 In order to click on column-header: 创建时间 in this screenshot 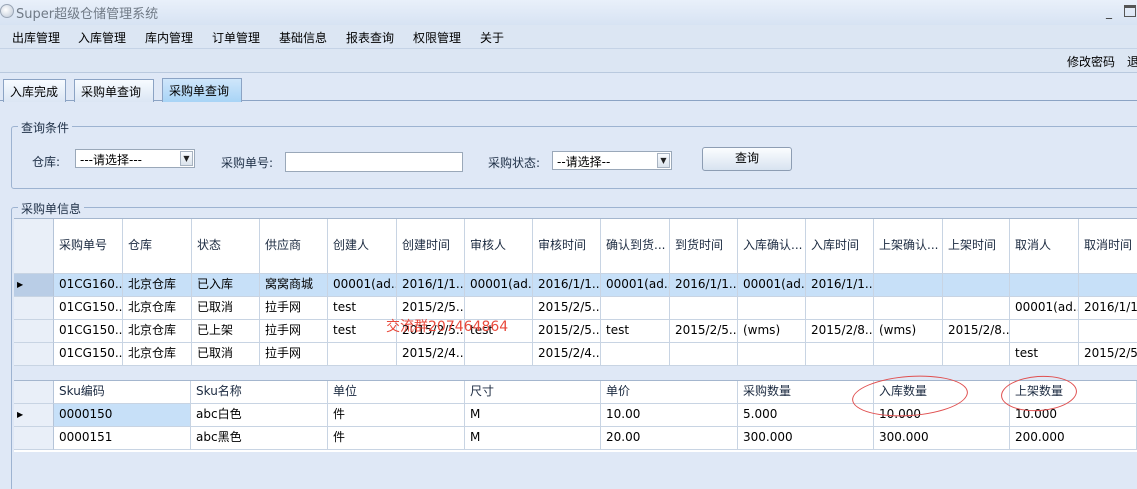, I will do `click(431, 246)`.